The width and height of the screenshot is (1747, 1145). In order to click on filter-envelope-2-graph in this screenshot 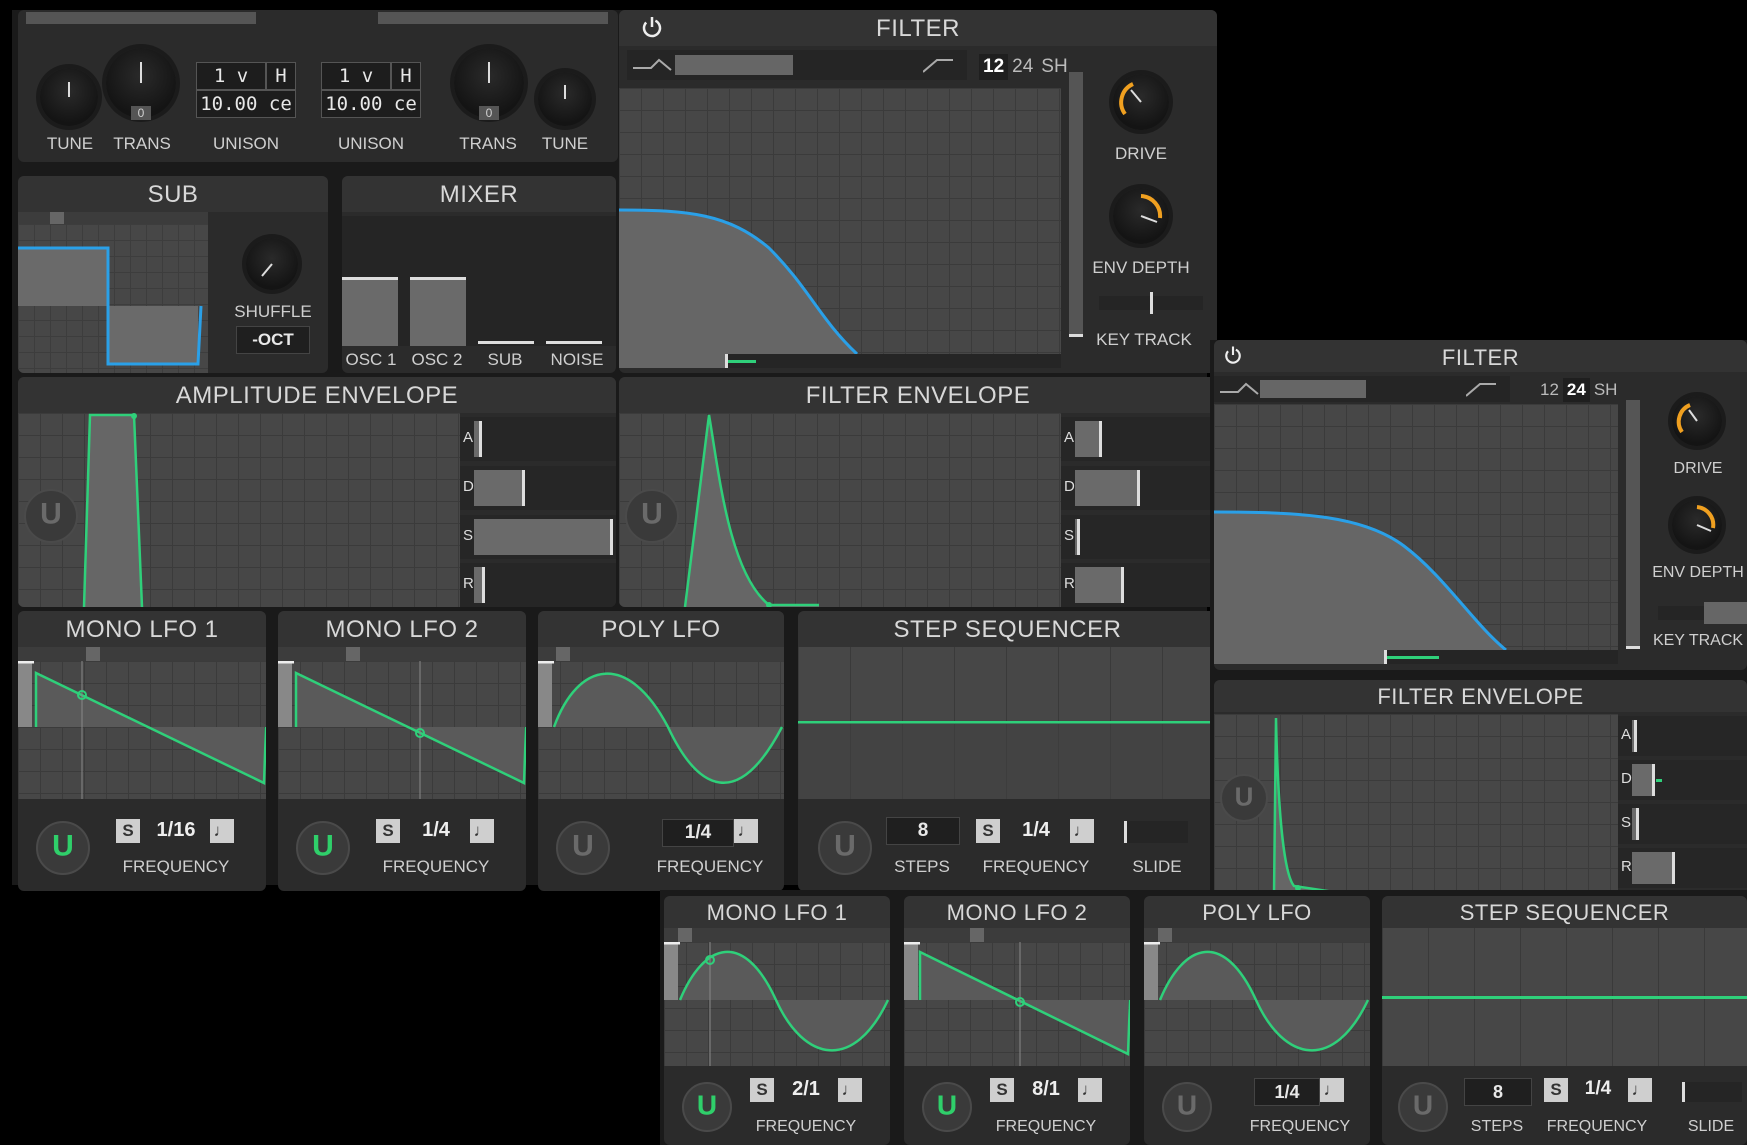, I will do `click(1416, 804)`.